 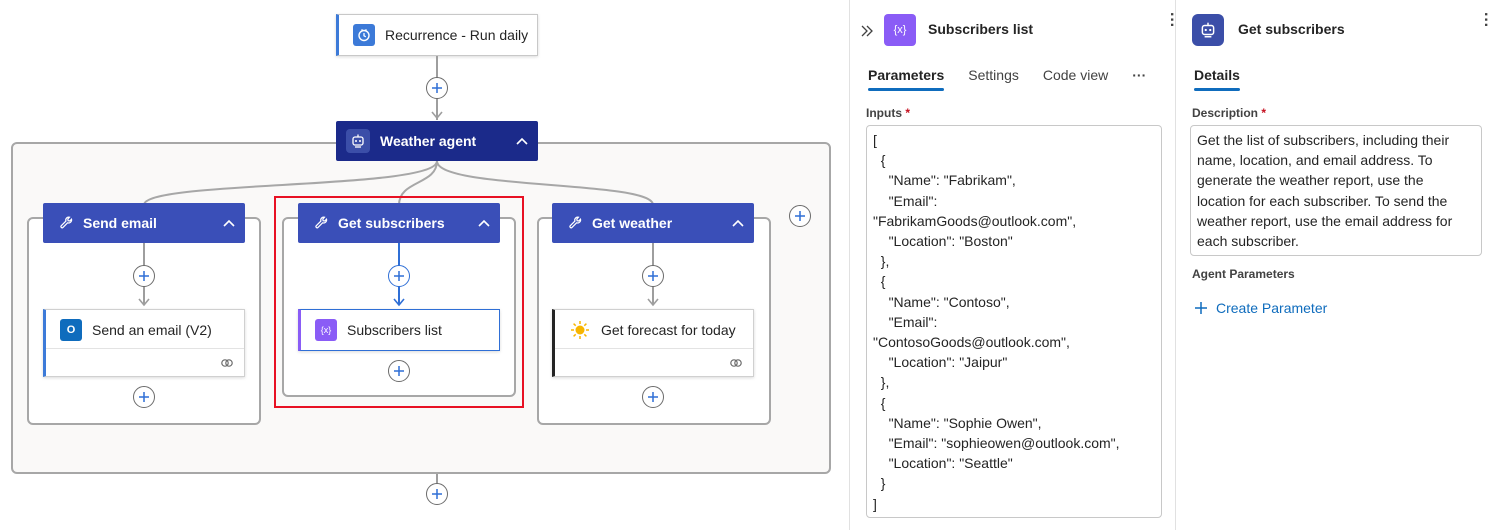 What do you see at coordinates (1229, 113) in the screenshot?
I see `description-label: Description *` at bounding box center [1229, 113].